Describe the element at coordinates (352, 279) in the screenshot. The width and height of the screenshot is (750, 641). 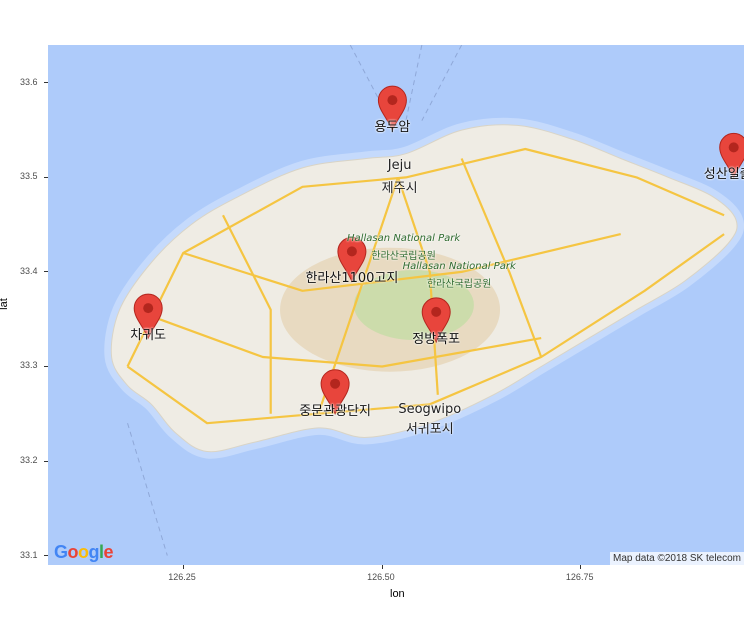
I see `marker-label: 한라산1100고지` at that location.